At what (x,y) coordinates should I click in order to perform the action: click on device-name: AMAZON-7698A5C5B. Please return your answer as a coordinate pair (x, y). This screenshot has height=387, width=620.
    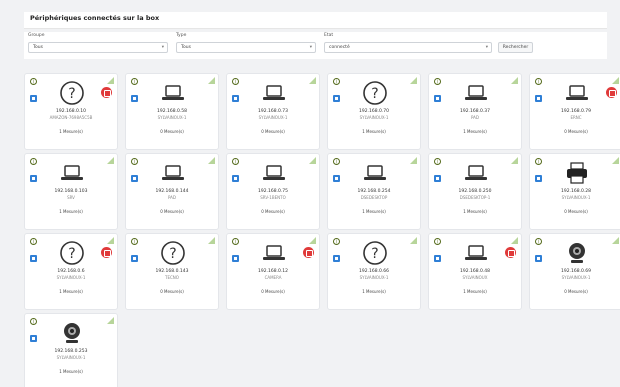
    Looking at the image, I should click on (71, 117).